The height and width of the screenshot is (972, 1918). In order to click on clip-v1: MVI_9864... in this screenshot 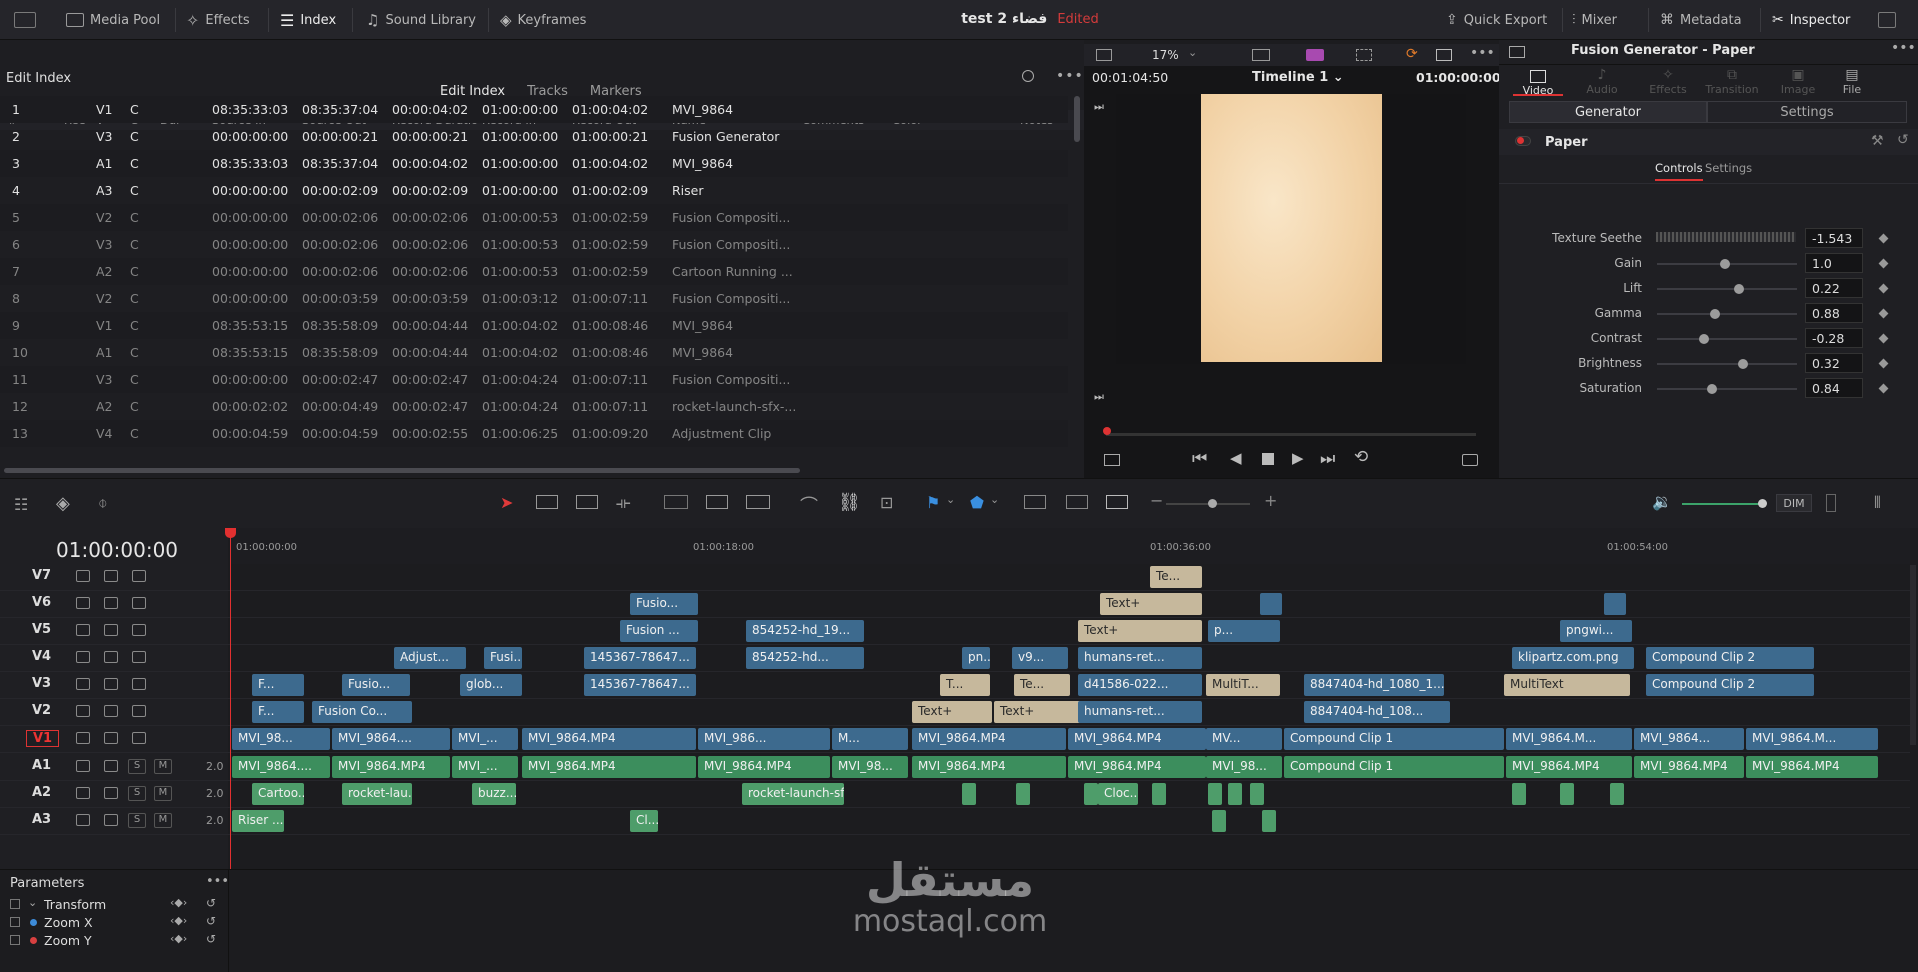, I will do `click(1689, 739)`.